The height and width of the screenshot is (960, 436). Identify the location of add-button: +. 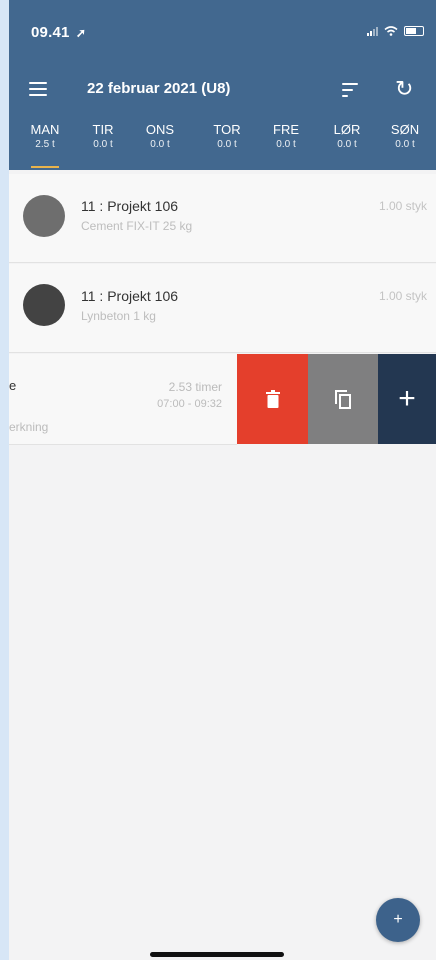
(407, 399).